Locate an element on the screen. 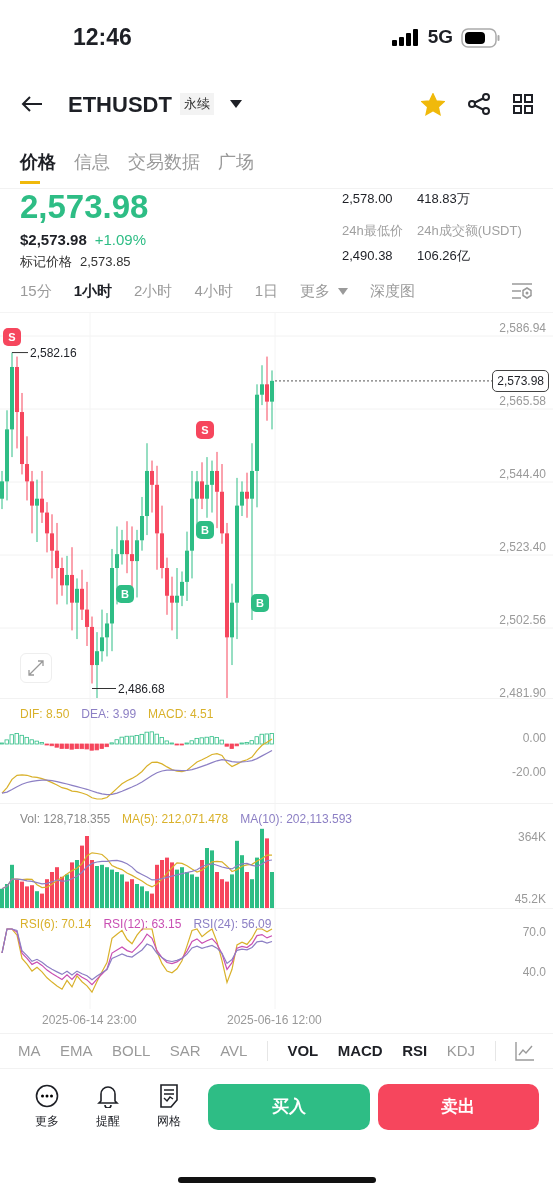 Image resolution: width=553 pixels, height=1200 pixels. interval-tab: 1小时 is located at coordinates (93, 291).